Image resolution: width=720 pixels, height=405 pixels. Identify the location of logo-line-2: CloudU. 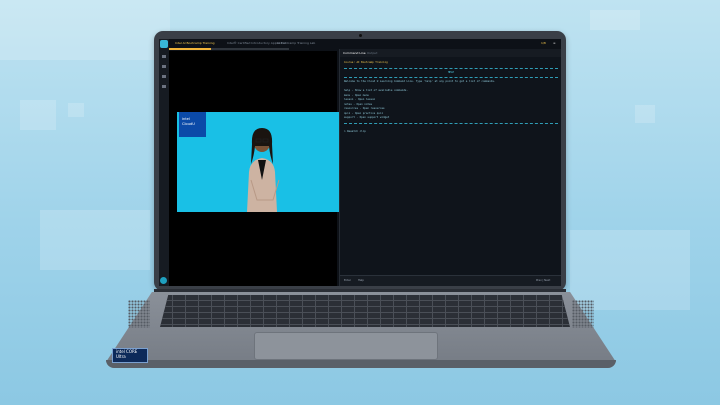
(188, 124).